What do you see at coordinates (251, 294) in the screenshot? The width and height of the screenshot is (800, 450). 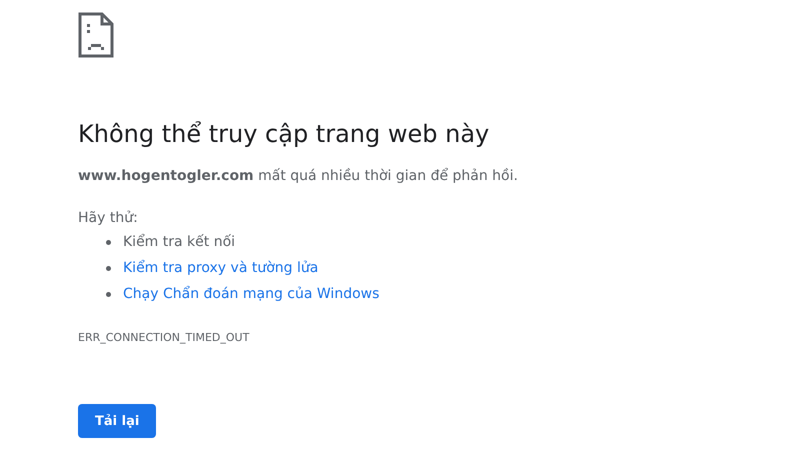 I see `suggestion-link: Chạy Chẩn đoán mạng của Windows` at bounding box center [251, 294].